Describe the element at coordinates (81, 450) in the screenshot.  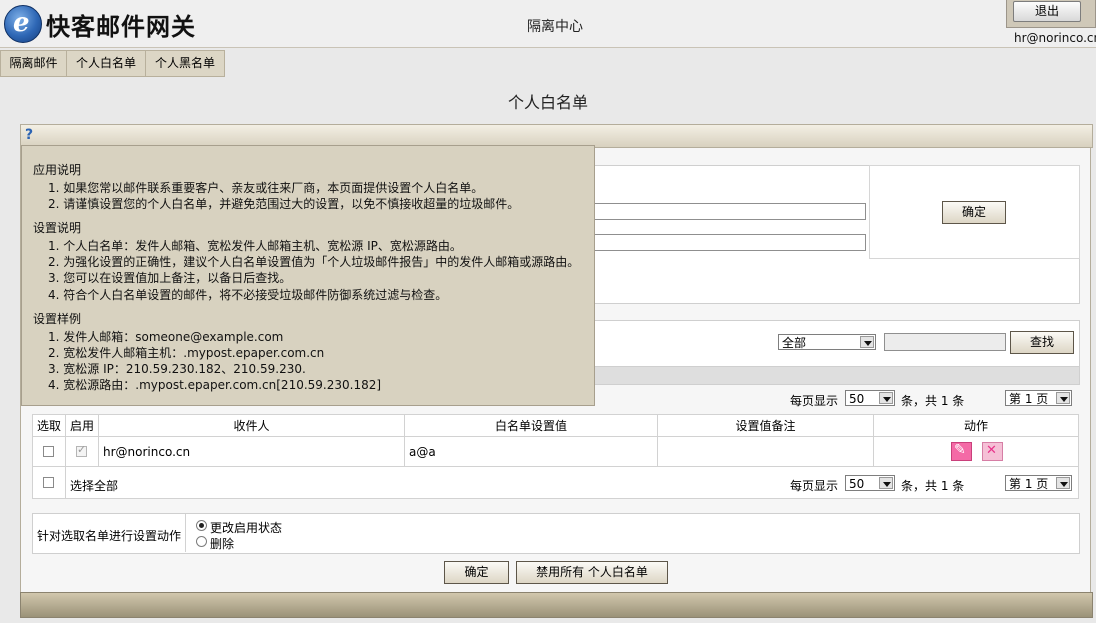
I see `row-enabled-checkbox` at that location.